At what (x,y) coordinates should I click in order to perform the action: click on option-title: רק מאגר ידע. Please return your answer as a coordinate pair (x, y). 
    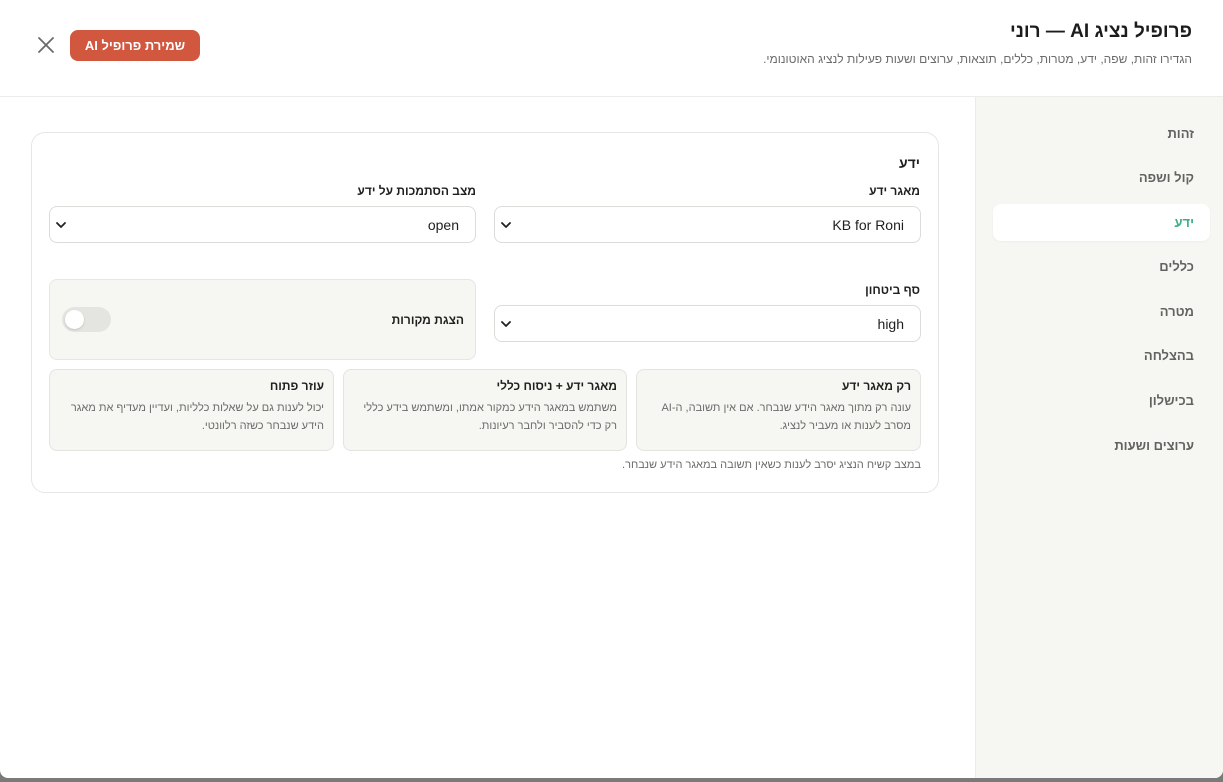
    Looking at the image, I should click on (876, 386).